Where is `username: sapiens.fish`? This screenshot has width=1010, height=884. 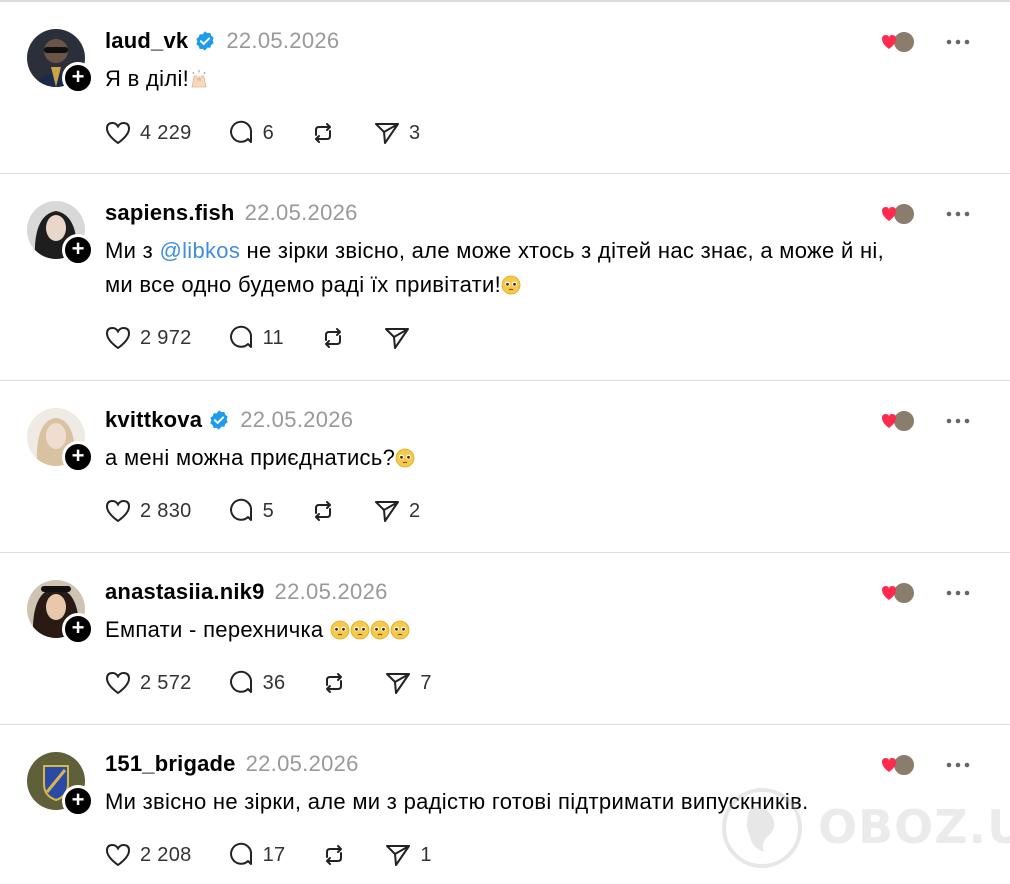
username: sapiens.fish is located at coordinates (170, 213).